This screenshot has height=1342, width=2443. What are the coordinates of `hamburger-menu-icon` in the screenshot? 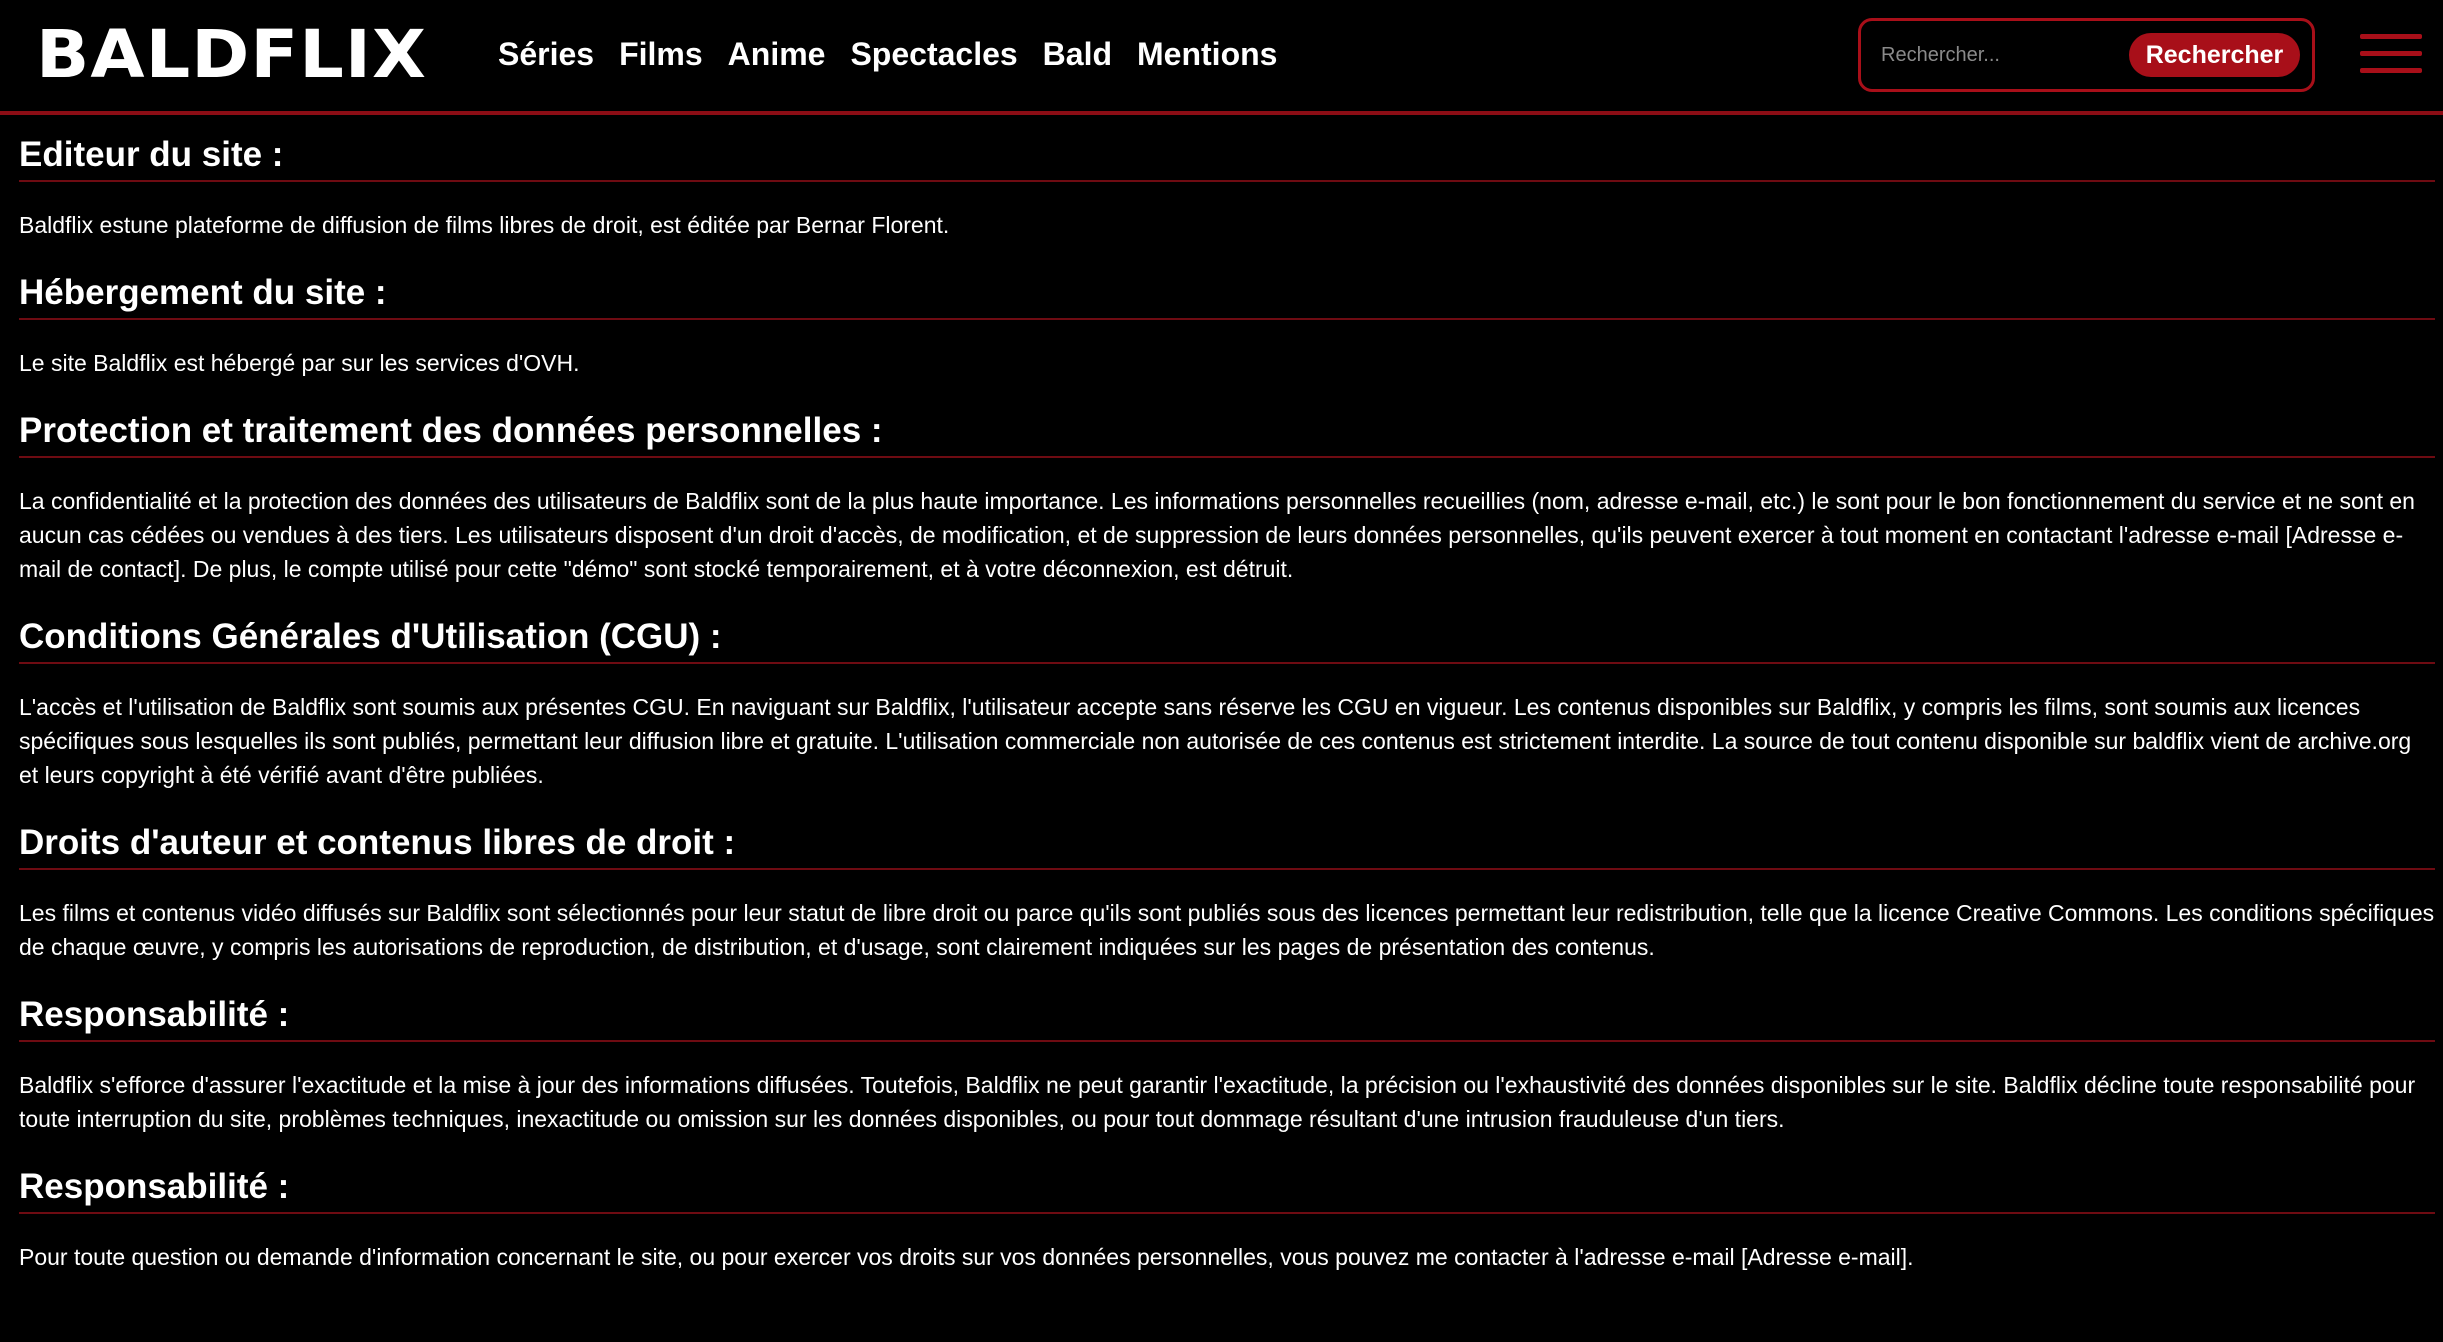 It's located at (2391, 53).